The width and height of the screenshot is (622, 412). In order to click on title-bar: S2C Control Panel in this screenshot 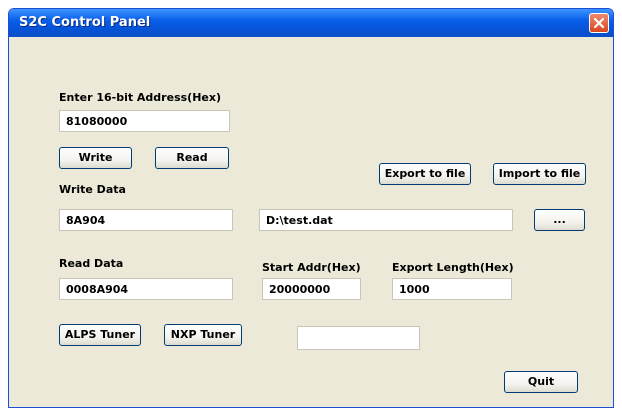, I will do `click(311, 23)`.